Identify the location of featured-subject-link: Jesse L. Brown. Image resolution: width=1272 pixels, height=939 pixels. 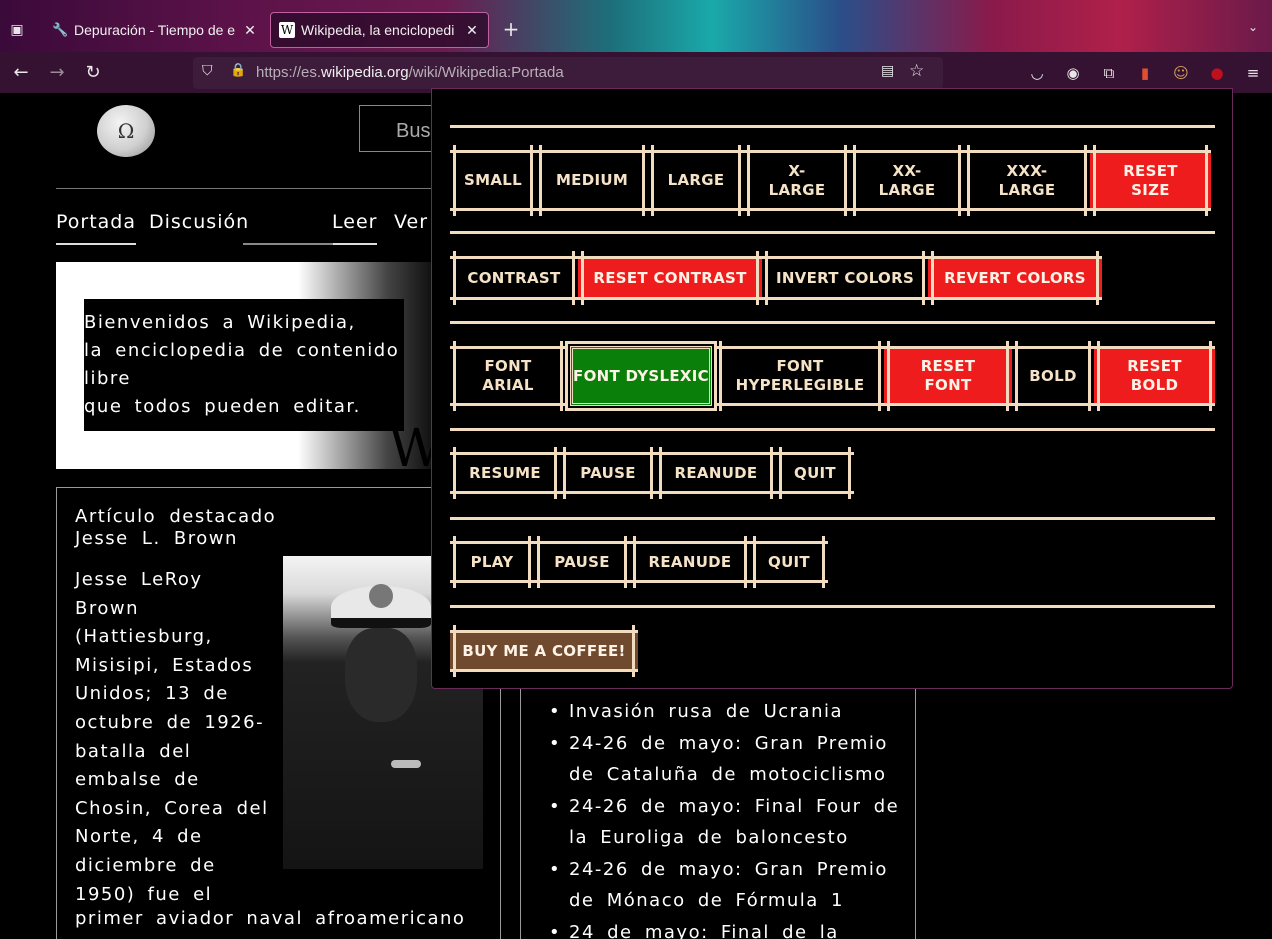
(156, 538).